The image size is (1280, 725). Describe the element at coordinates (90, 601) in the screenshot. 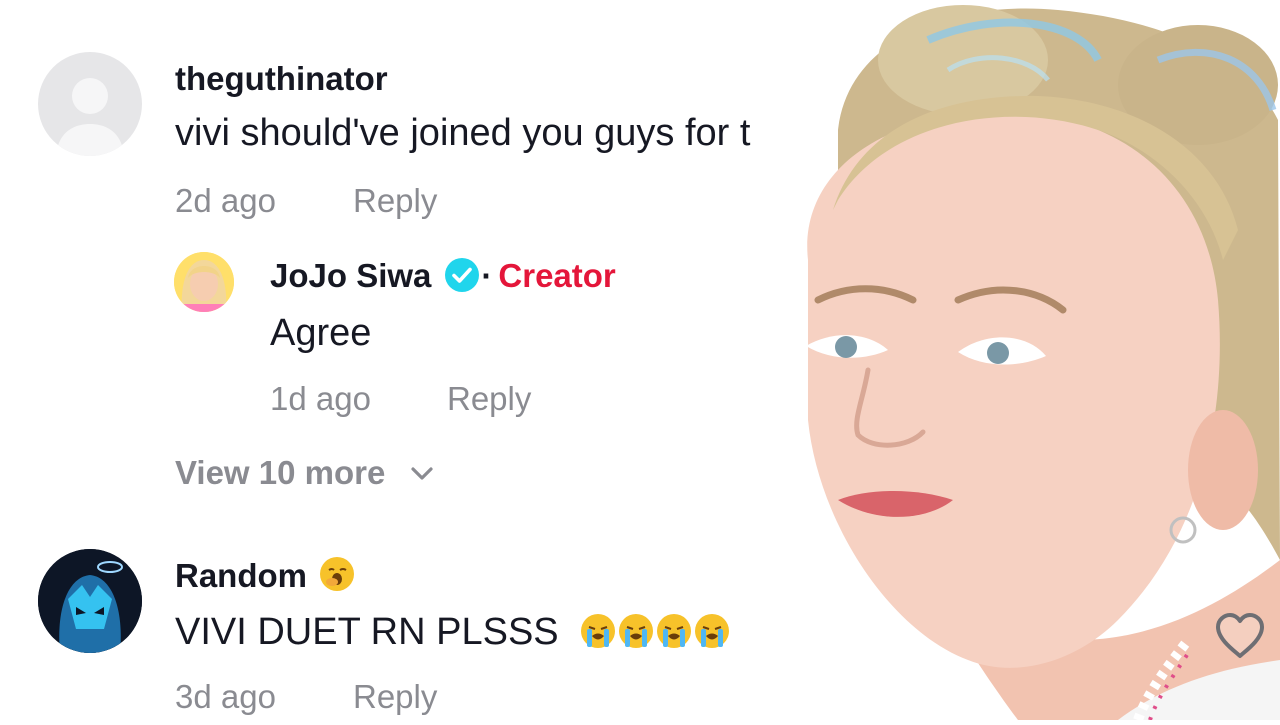

I see `user-avatar` at that location.